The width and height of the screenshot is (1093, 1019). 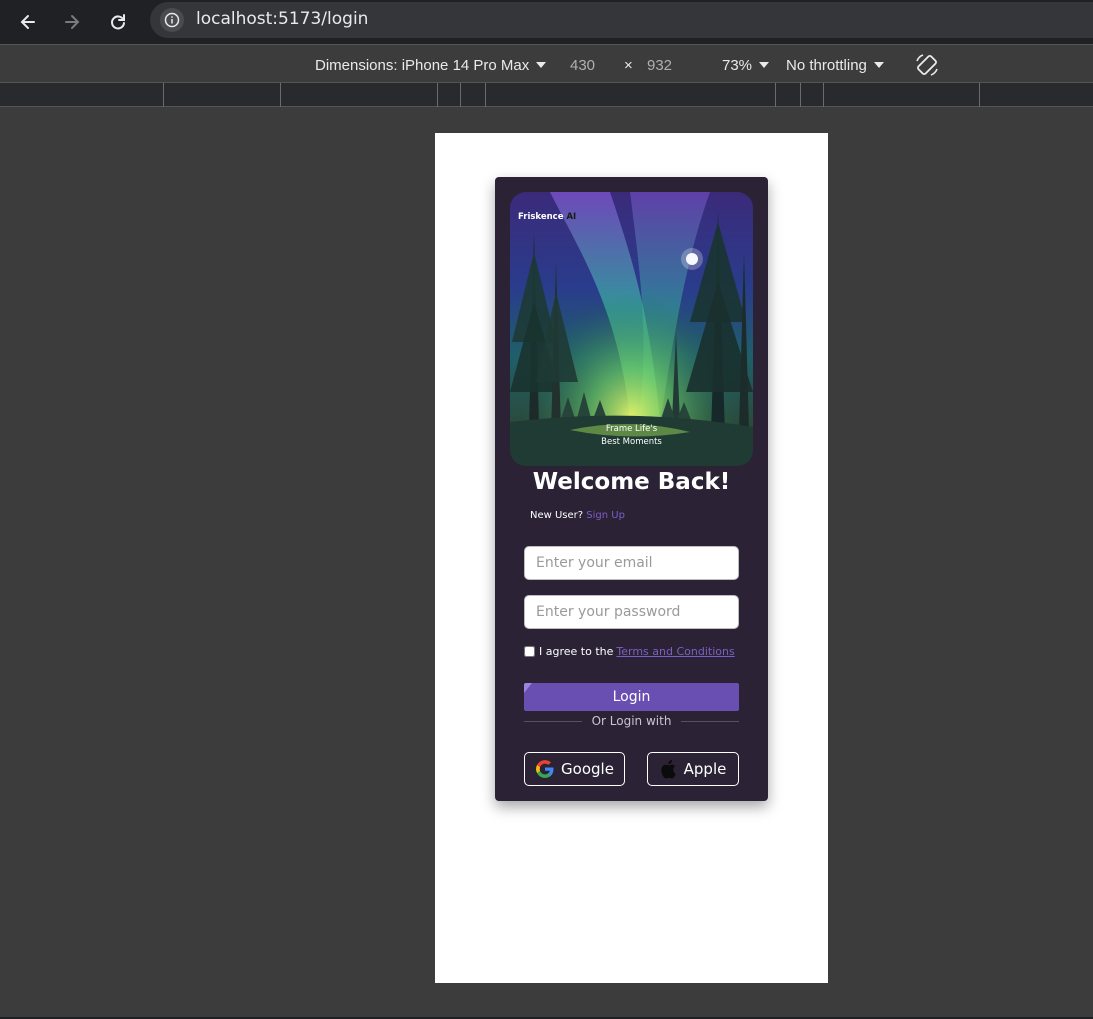 I want to click on tagline: Frame Life's Best Moments, so click(x=631, y=436).